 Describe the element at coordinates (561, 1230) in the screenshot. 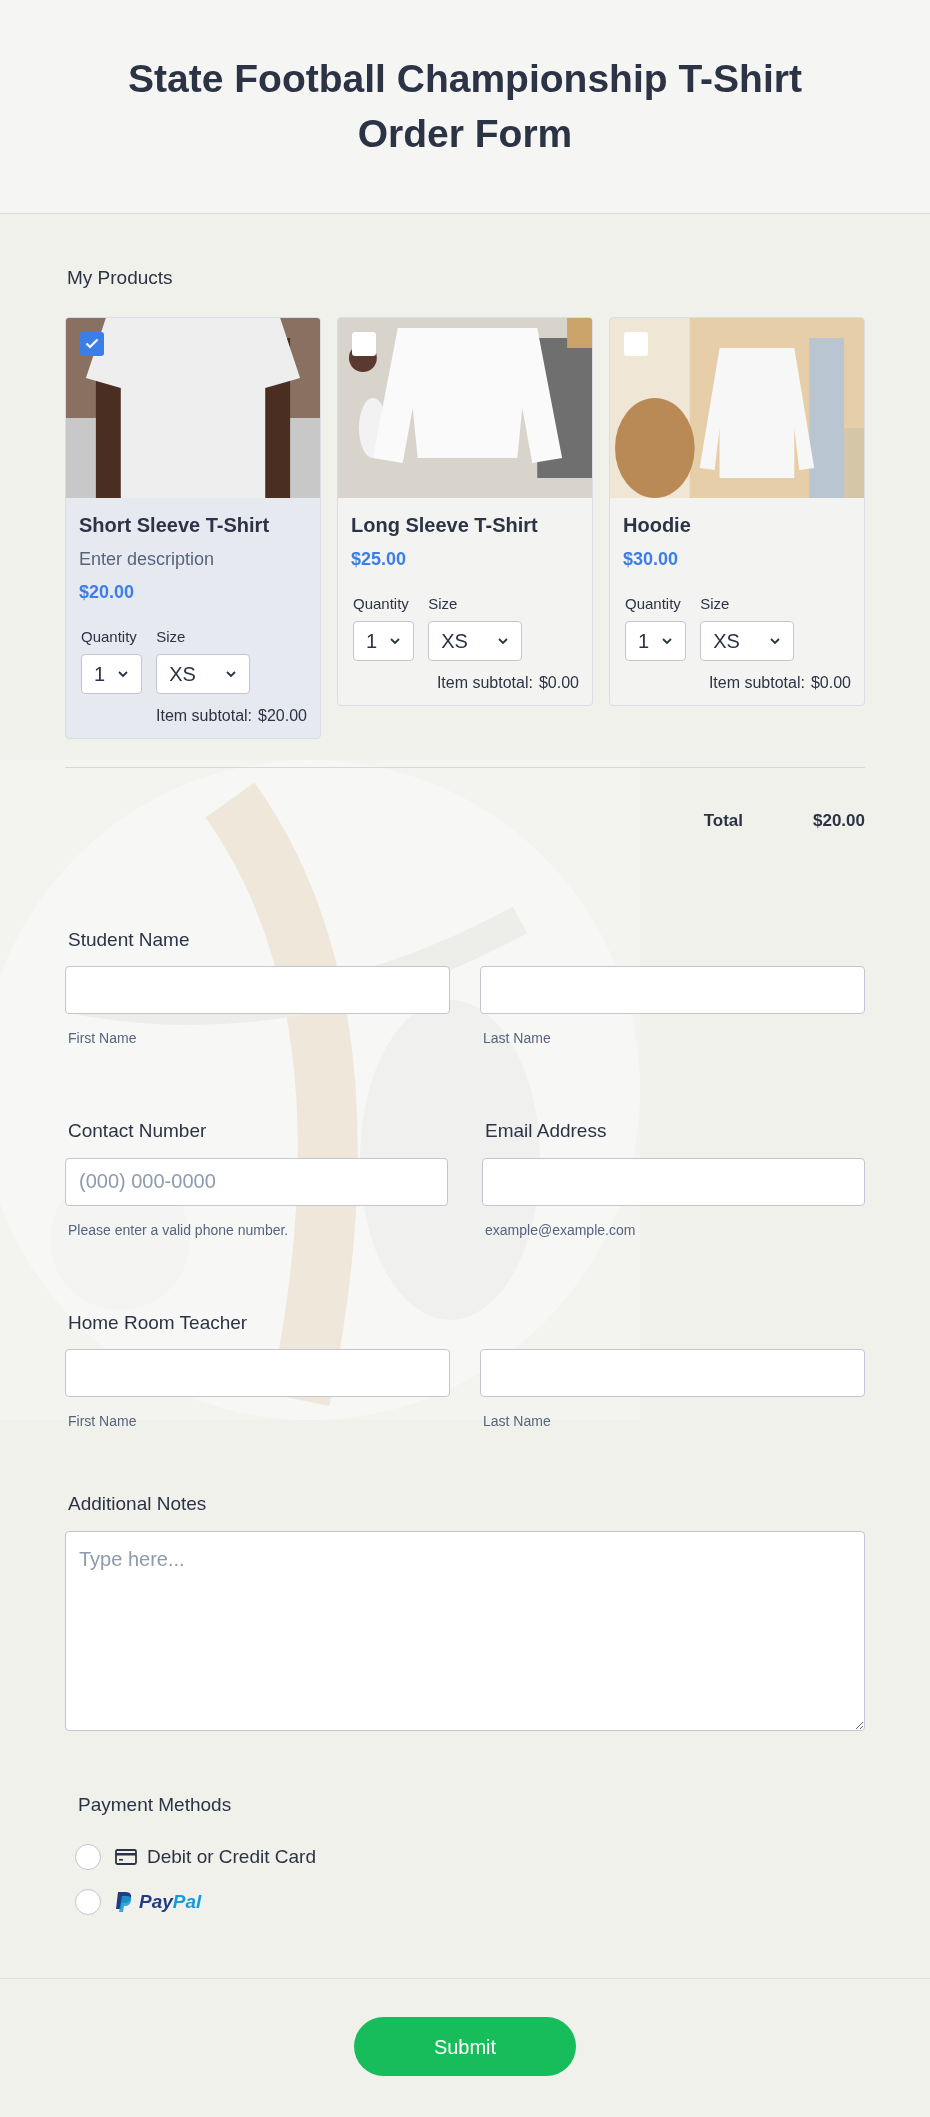

I see `field-hint: example@example.com` at that location.